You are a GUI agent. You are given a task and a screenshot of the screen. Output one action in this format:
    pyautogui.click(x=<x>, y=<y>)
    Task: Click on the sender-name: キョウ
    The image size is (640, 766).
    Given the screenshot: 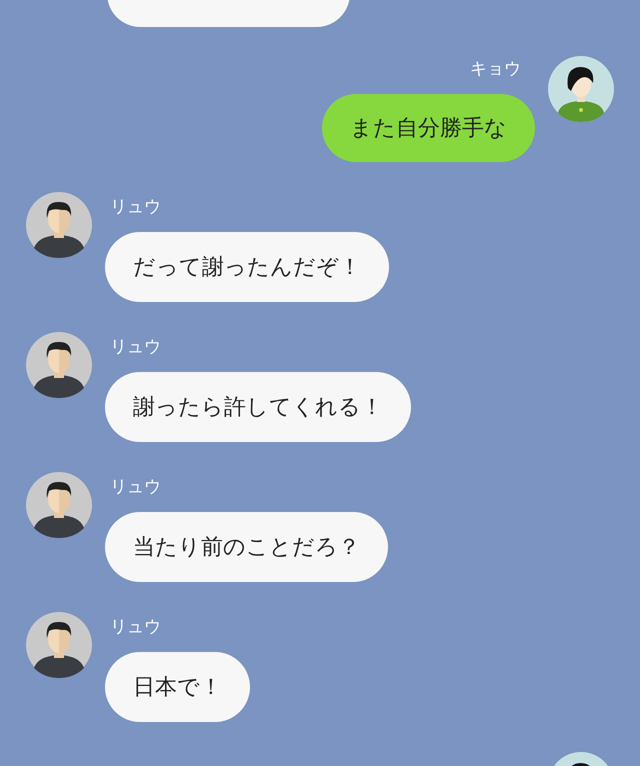 What is the action you would take?
    pyautogui.click(x=495, y=69)
    